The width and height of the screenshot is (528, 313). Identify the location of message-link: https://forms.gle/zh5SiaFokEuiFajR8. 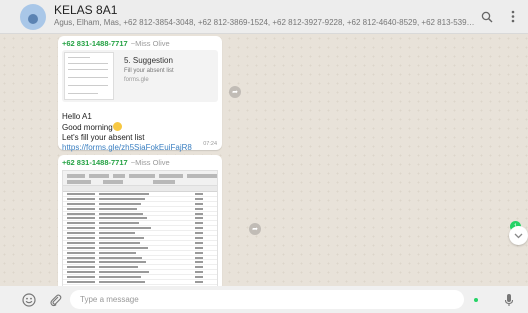
(140, 148).